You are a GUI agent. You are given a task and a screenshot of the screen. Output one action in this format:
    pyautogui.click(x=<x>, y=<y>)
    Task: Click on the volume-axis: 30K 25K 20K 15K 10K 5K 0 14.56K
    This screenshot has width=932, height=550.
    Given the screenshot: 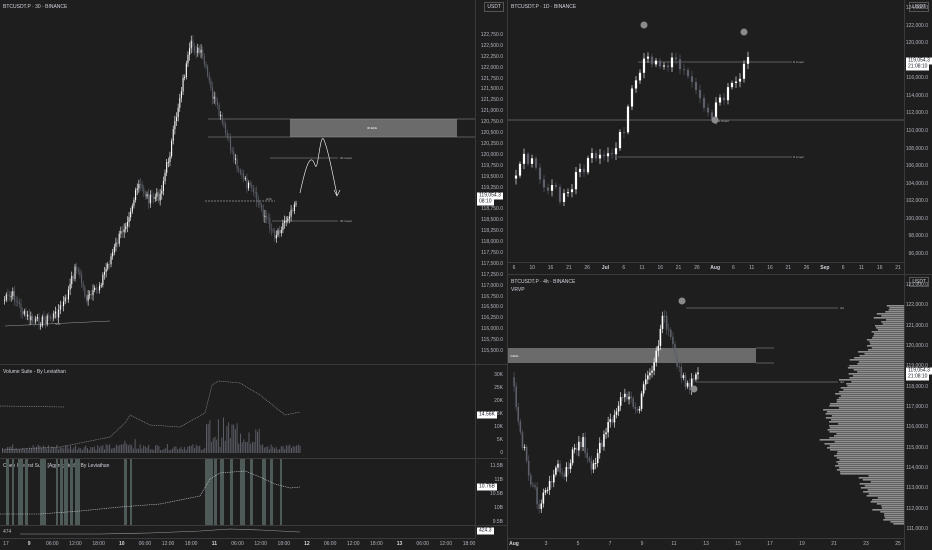 What is the action you would take?
    pyautogui.click(x=491, y=411)
    